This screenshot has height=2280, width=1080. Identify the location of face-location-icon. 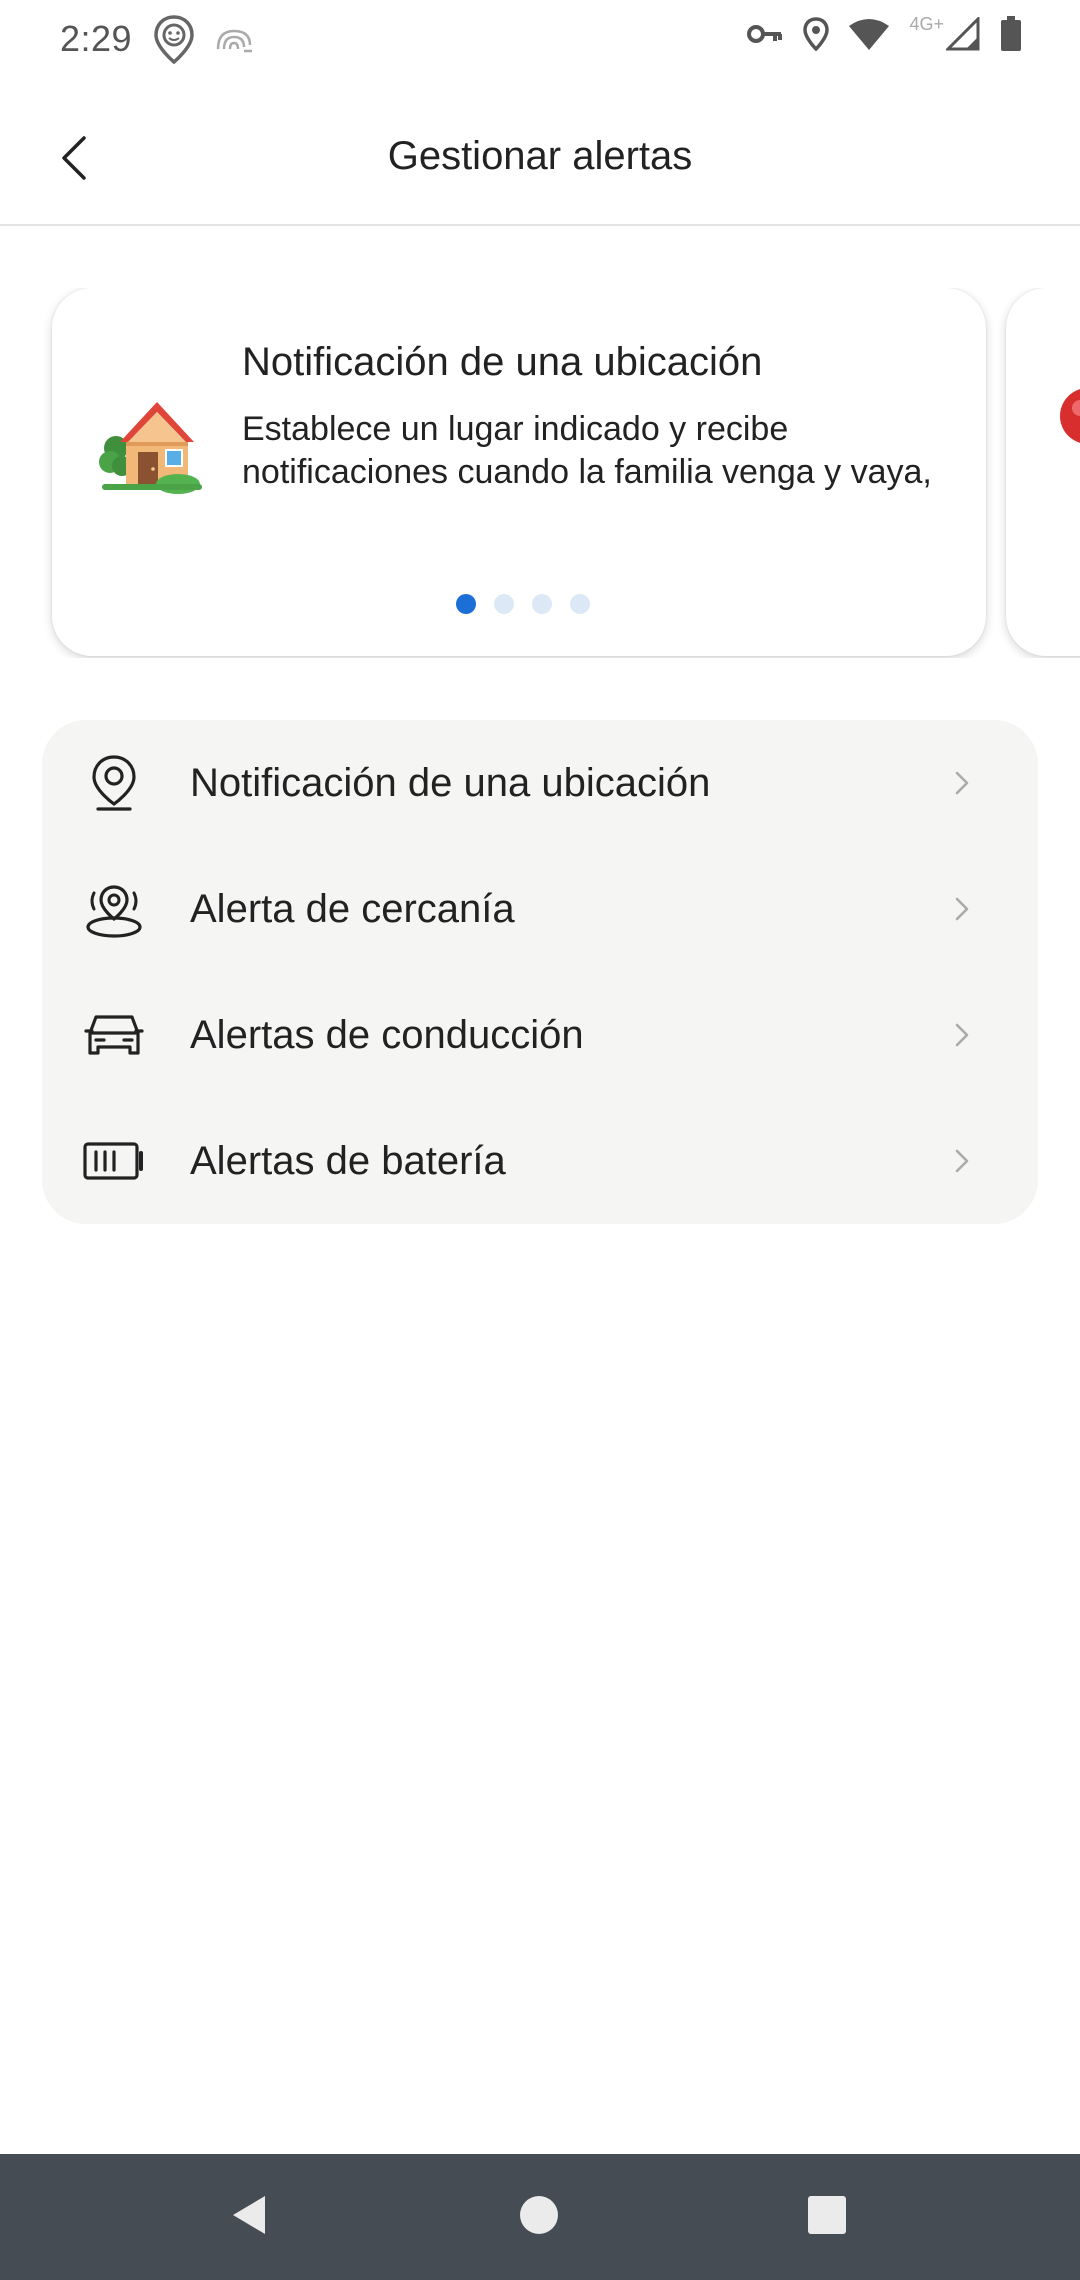
(174, 42).